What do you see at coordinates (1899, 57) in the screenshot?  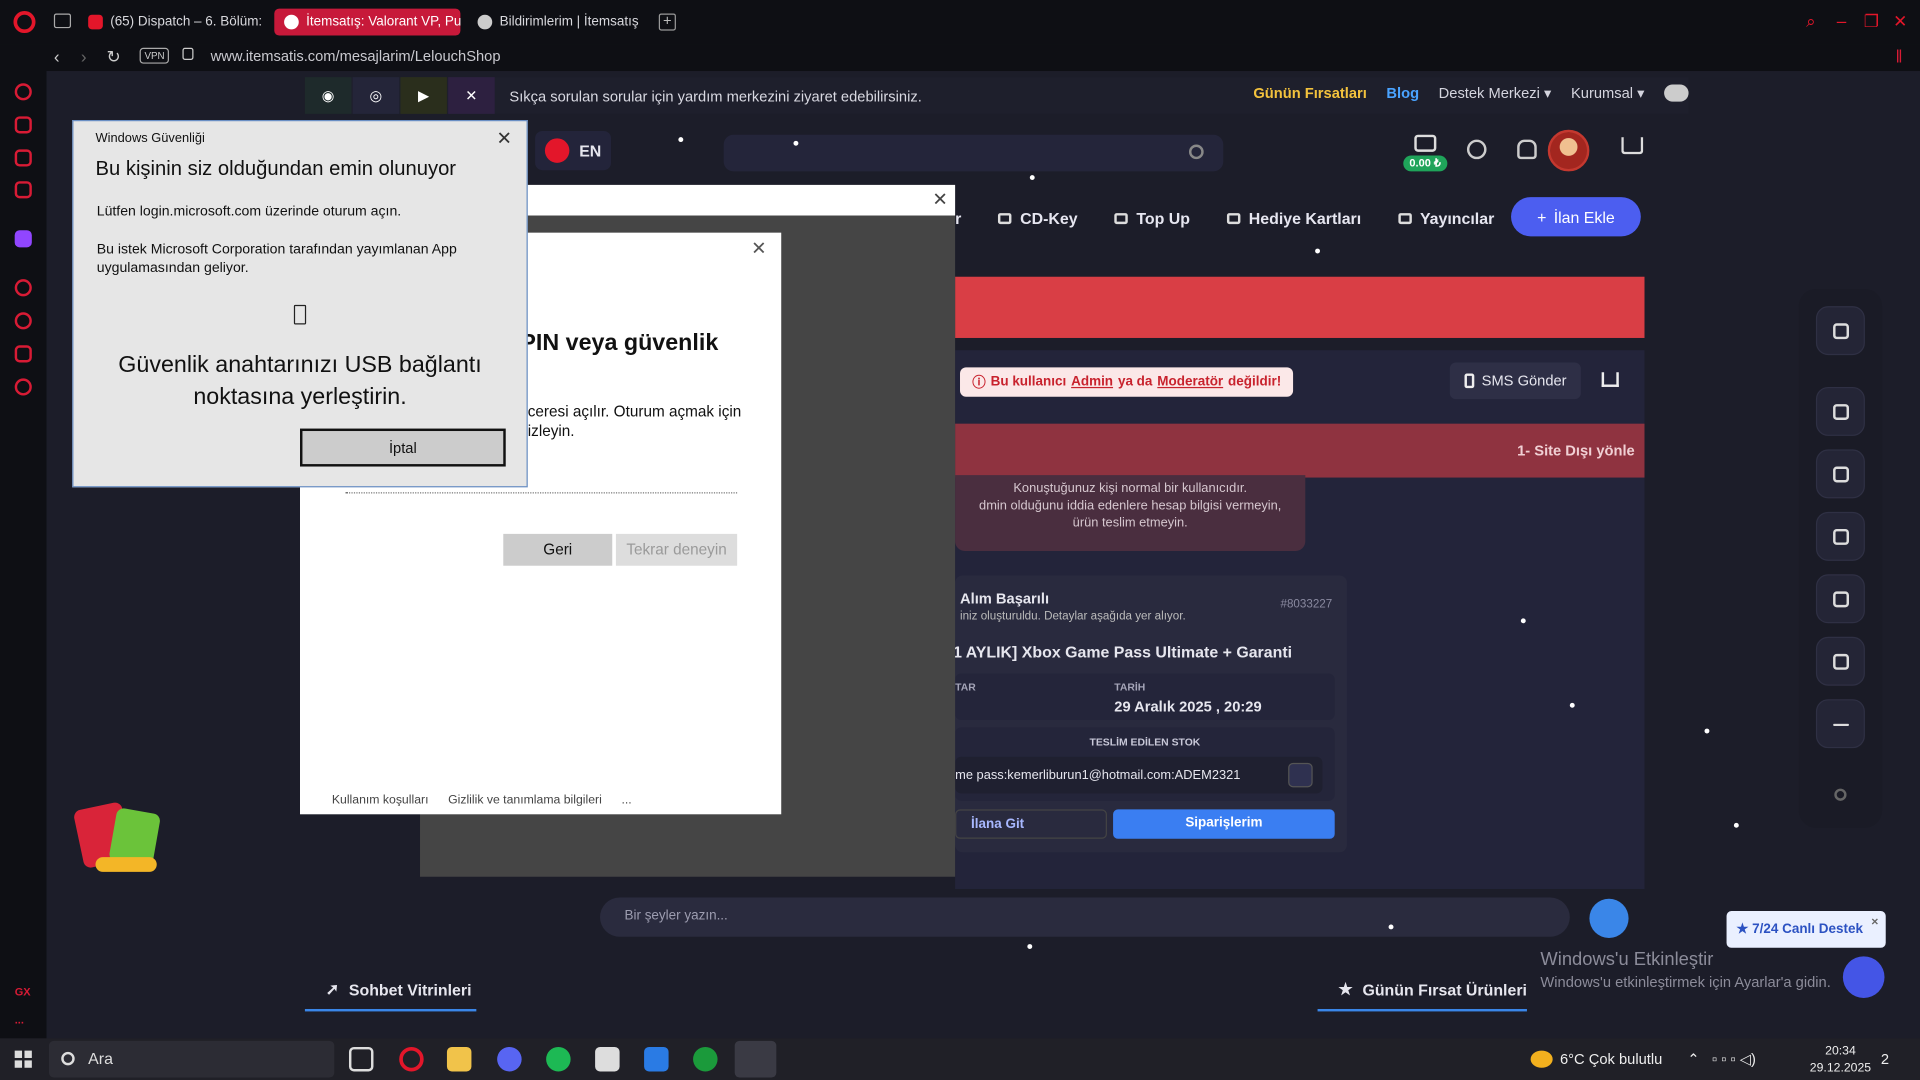 I see `sidebar-toggle-icon: ‖` at bounding box center [1899, 57].